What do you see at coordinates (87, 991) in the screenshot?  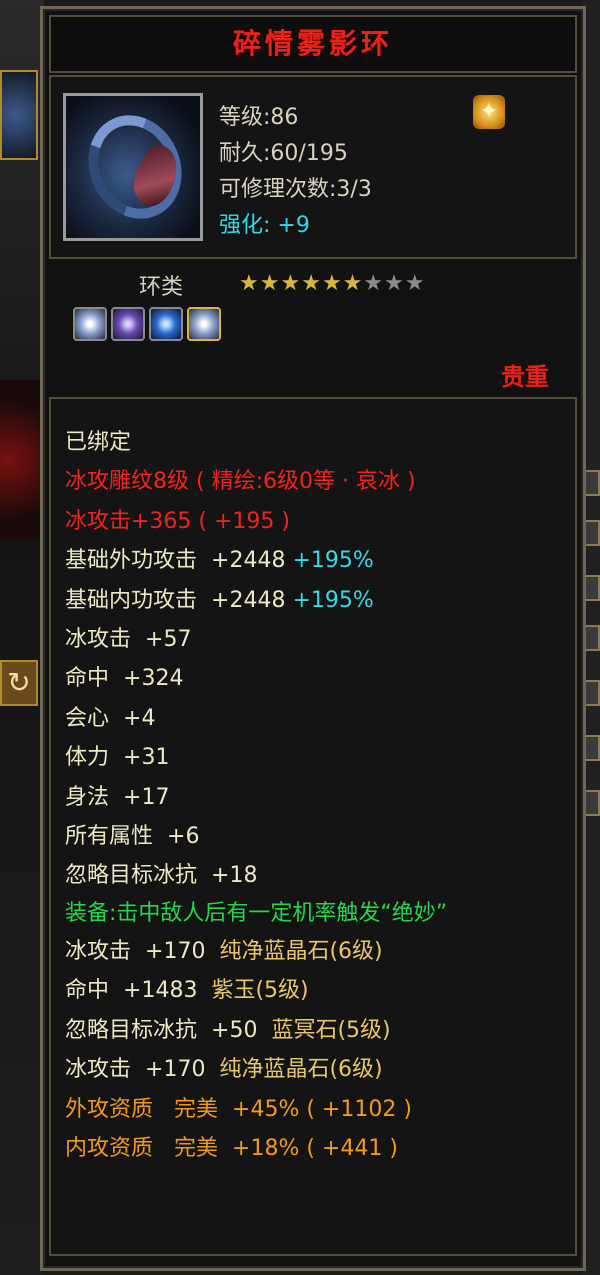 I see `gem-stat: 命中` at bounding box center [87, 991].